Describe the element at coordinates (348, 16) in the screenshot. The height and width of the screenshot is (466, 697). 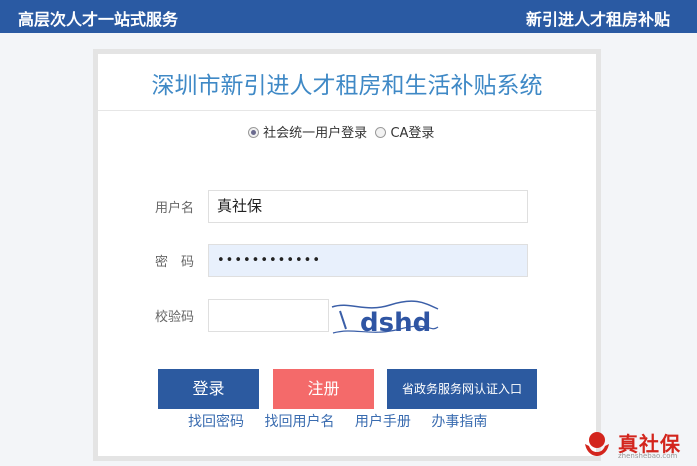
I see `top-header: 高层次人才一站式服务 新引进人才租房补贴` at that location.